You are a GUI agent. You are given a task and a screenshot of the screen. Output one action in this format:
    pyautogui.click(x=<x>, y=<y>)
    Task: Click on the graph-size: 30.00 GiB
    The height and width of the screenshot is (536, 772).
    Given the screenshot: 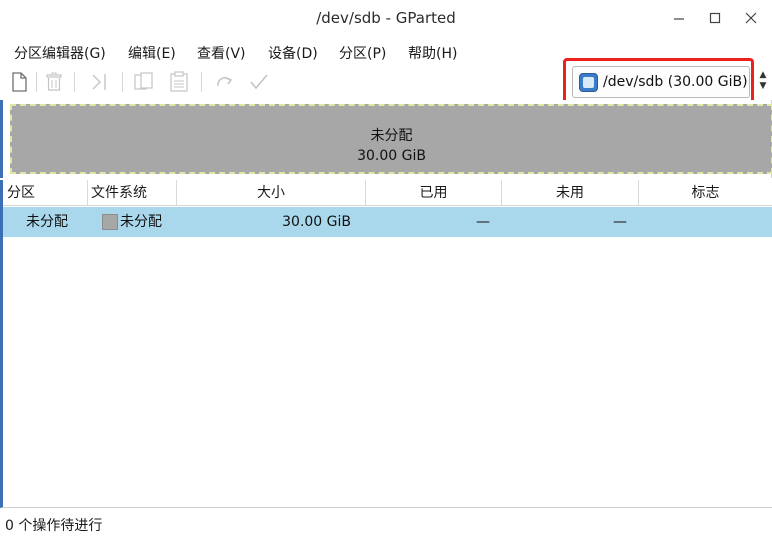 What is the action you would take?
    pyautogui.click(x=391, y=156)
    